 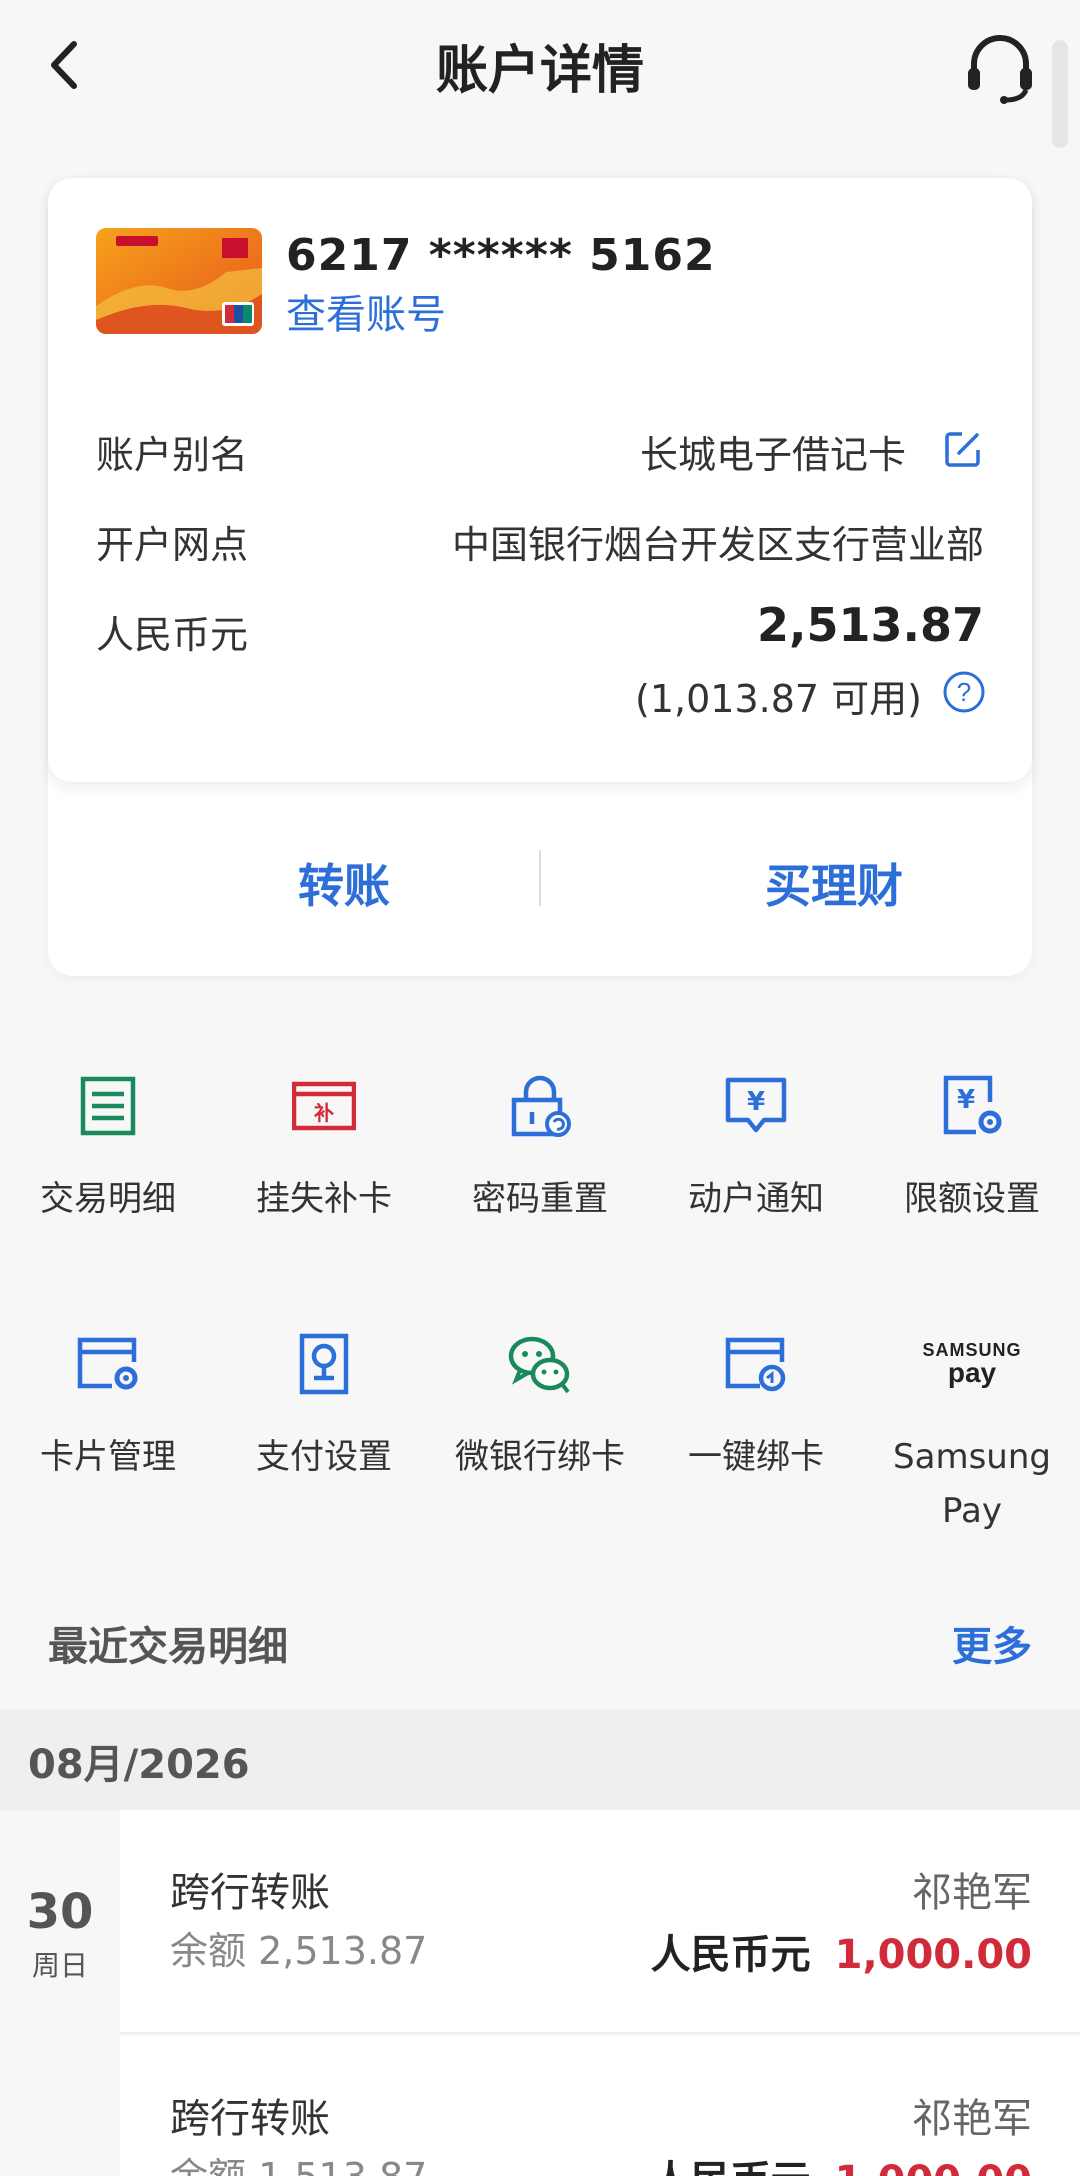 I want to click on service-password-reset: 密码重置, so click(x=540, y=1150).